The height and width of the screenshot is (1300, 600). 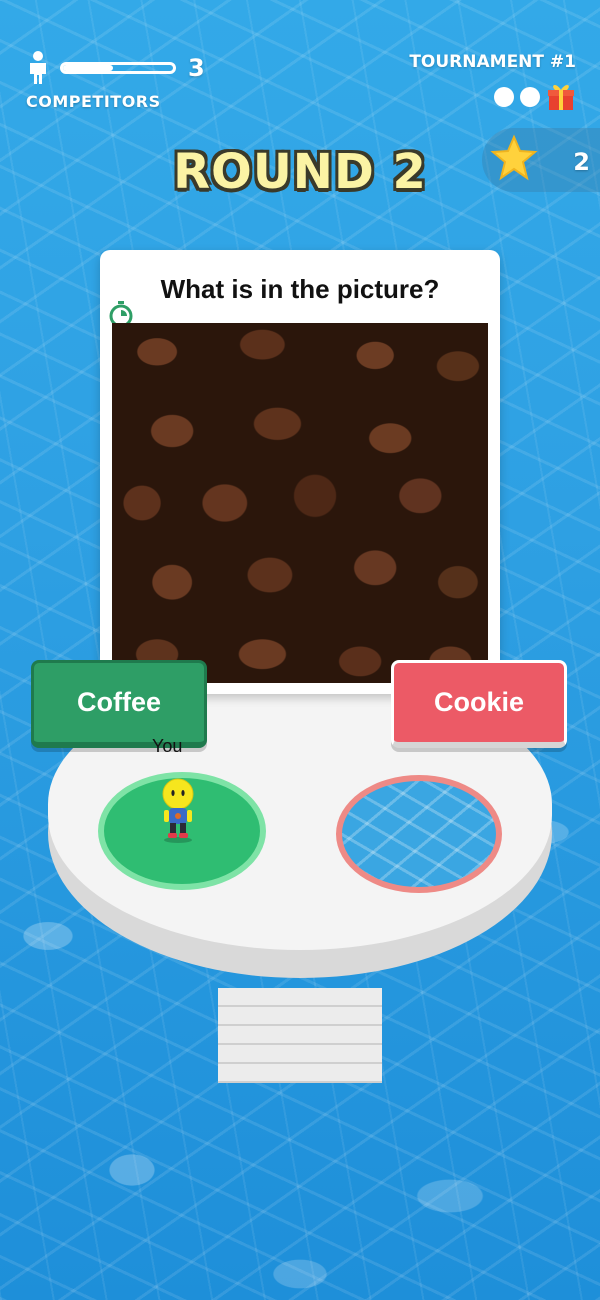 I want to click on competitors-count: 3, so click(x=196, y=68).